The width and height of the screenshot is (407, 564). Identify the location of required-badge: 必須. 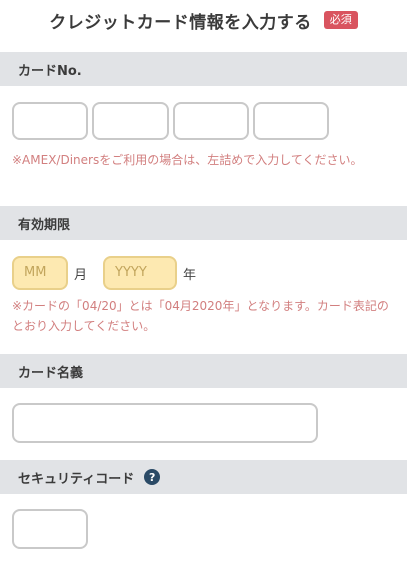
(340, 20).